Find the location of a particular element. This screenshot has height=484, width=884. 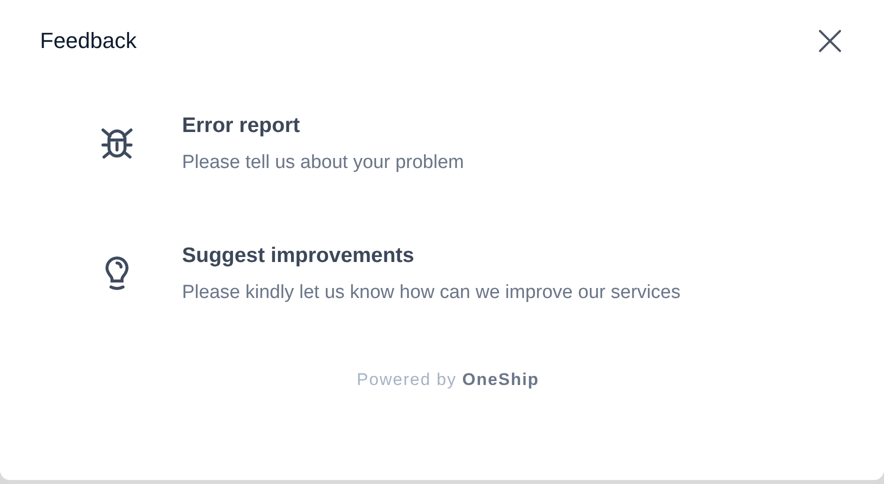

option-title: Suggest improvements is located at coordinates (431, 256).